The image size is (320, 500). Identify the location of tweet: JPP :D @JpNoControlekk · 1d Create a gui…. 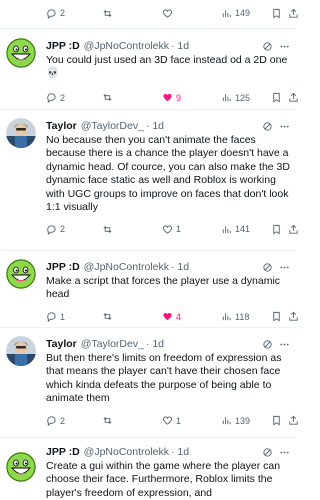
(148, 469).